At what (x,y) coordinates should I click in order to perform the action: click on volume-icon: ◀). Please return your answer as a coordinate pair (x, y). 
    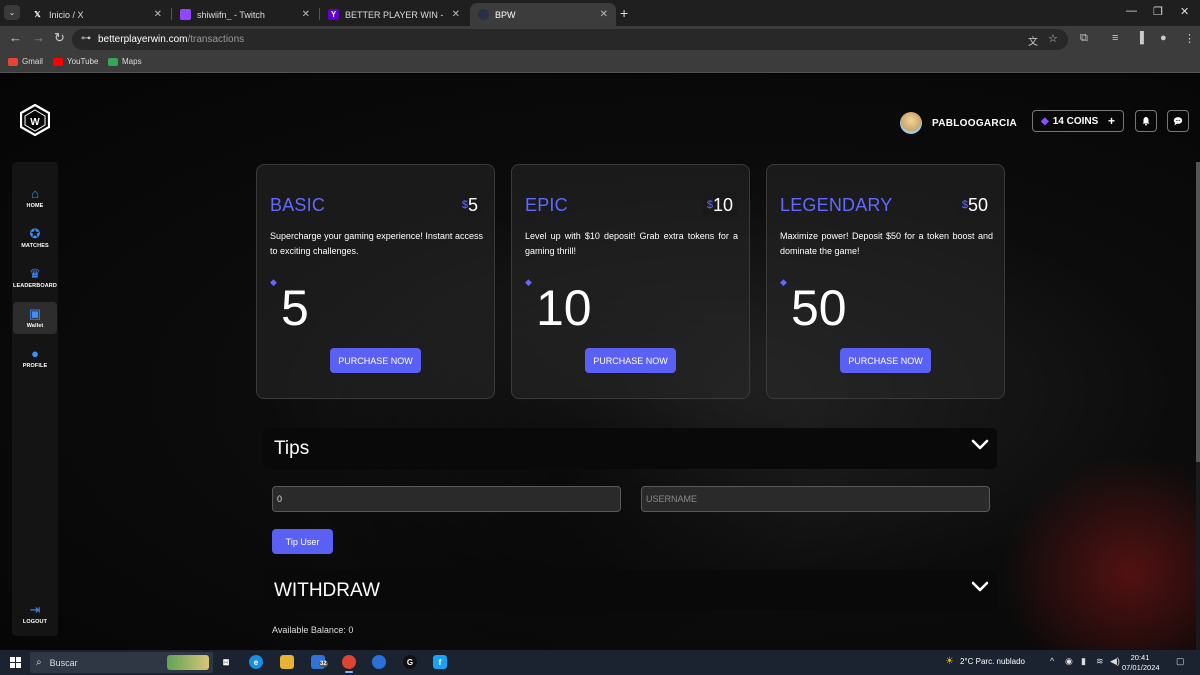
    Looking at the image, I should click on (1115, 661).